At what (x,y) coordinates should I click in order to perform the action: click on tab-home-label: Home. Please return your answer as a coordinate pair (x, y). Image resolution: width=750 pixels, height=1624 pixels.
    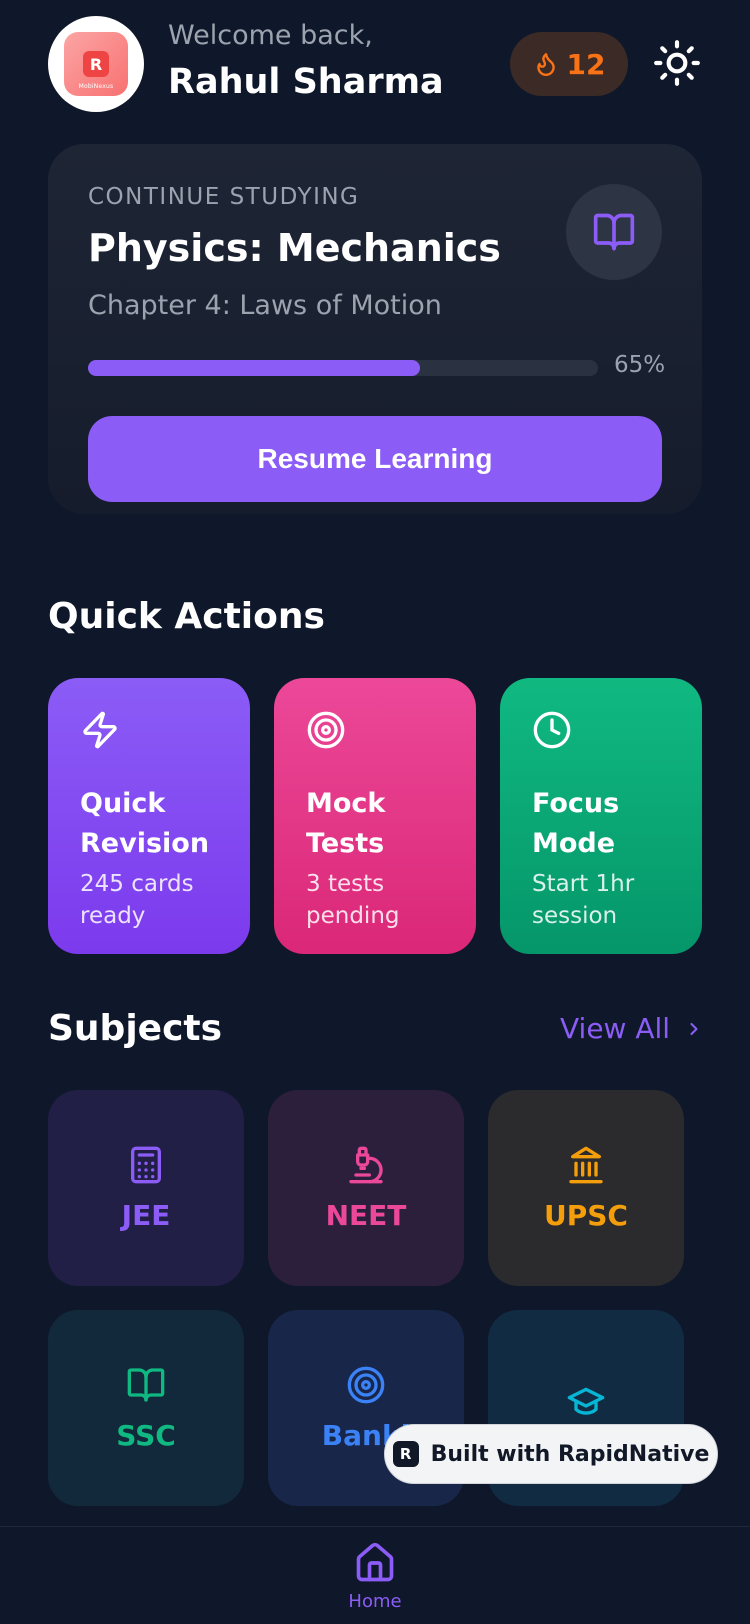
    Looking at the image, I should click on (375, 1601).